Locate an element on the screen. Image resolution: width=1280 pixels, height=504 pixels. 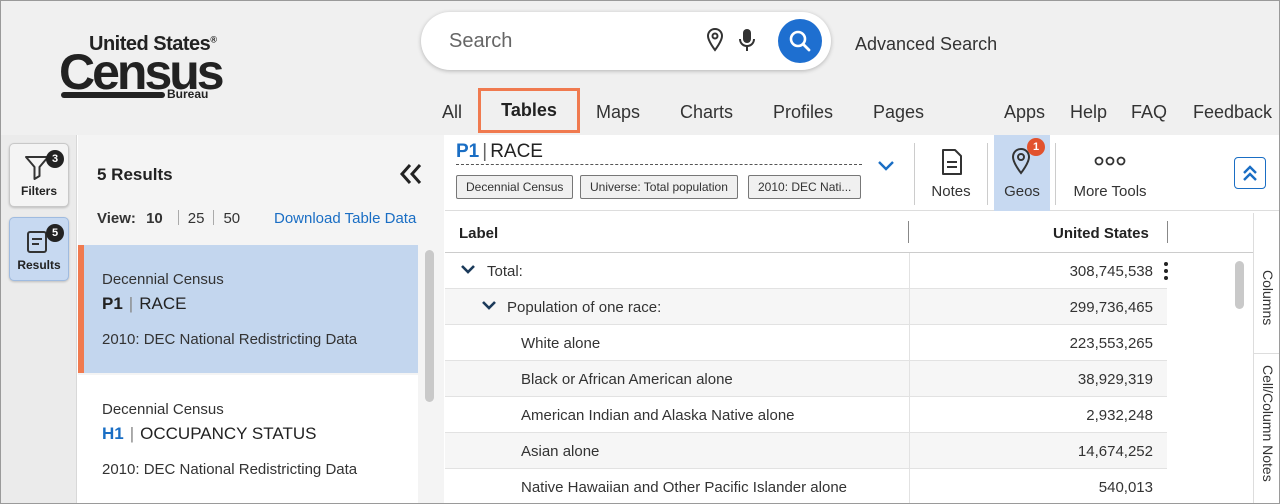
notes-icon is located at coordinates (952, 162).